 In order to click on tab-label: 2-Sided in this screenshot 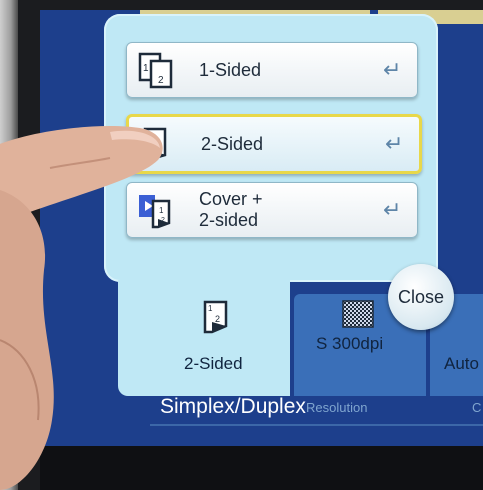, I will do `click(213, 363)`.